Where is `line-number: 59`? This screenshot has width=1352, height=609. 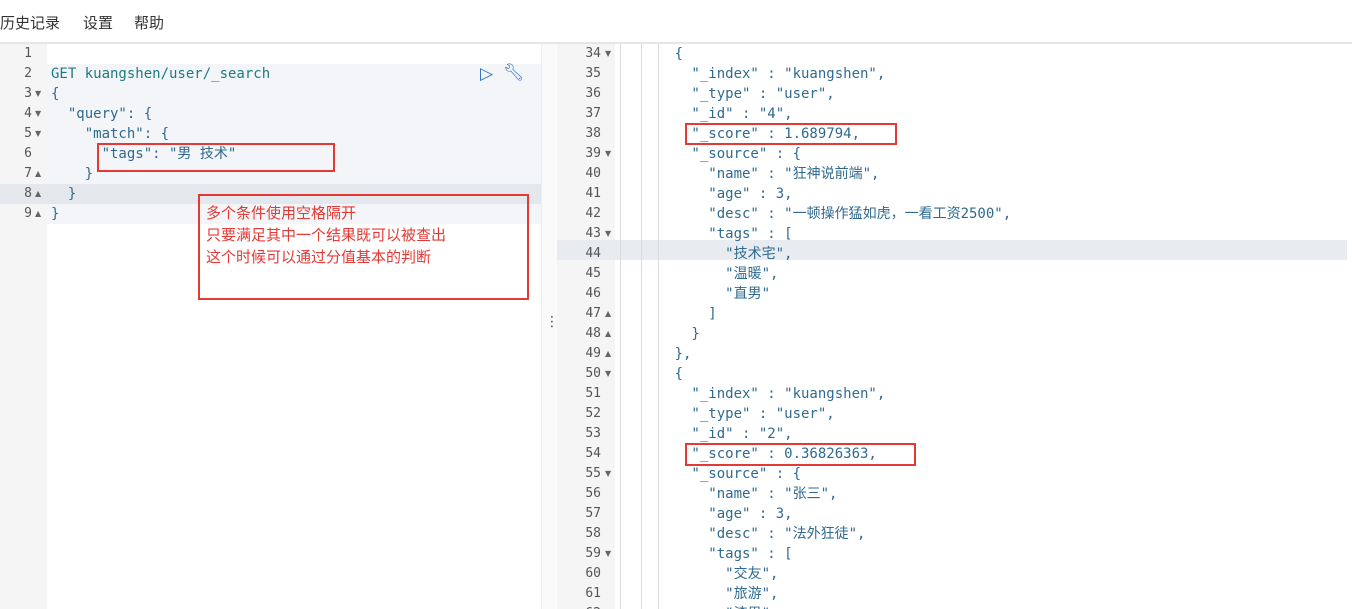 line-number: 59 is located at coordinates (593, 553).